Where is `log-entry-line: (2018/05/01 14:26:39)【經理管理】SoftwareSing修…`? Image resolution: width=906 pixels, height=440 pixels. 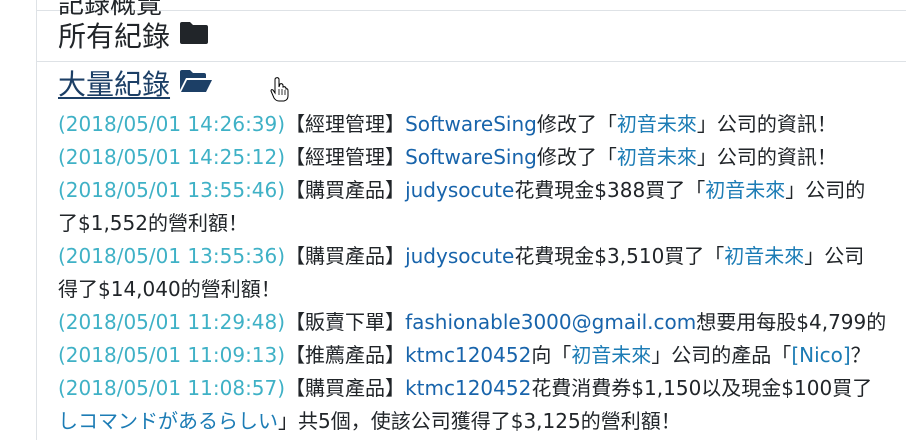 log-entry-line: (2018/05/01 14:26:39)【經理管理】SoftwareSing修… is located at coordinates (482, 124).